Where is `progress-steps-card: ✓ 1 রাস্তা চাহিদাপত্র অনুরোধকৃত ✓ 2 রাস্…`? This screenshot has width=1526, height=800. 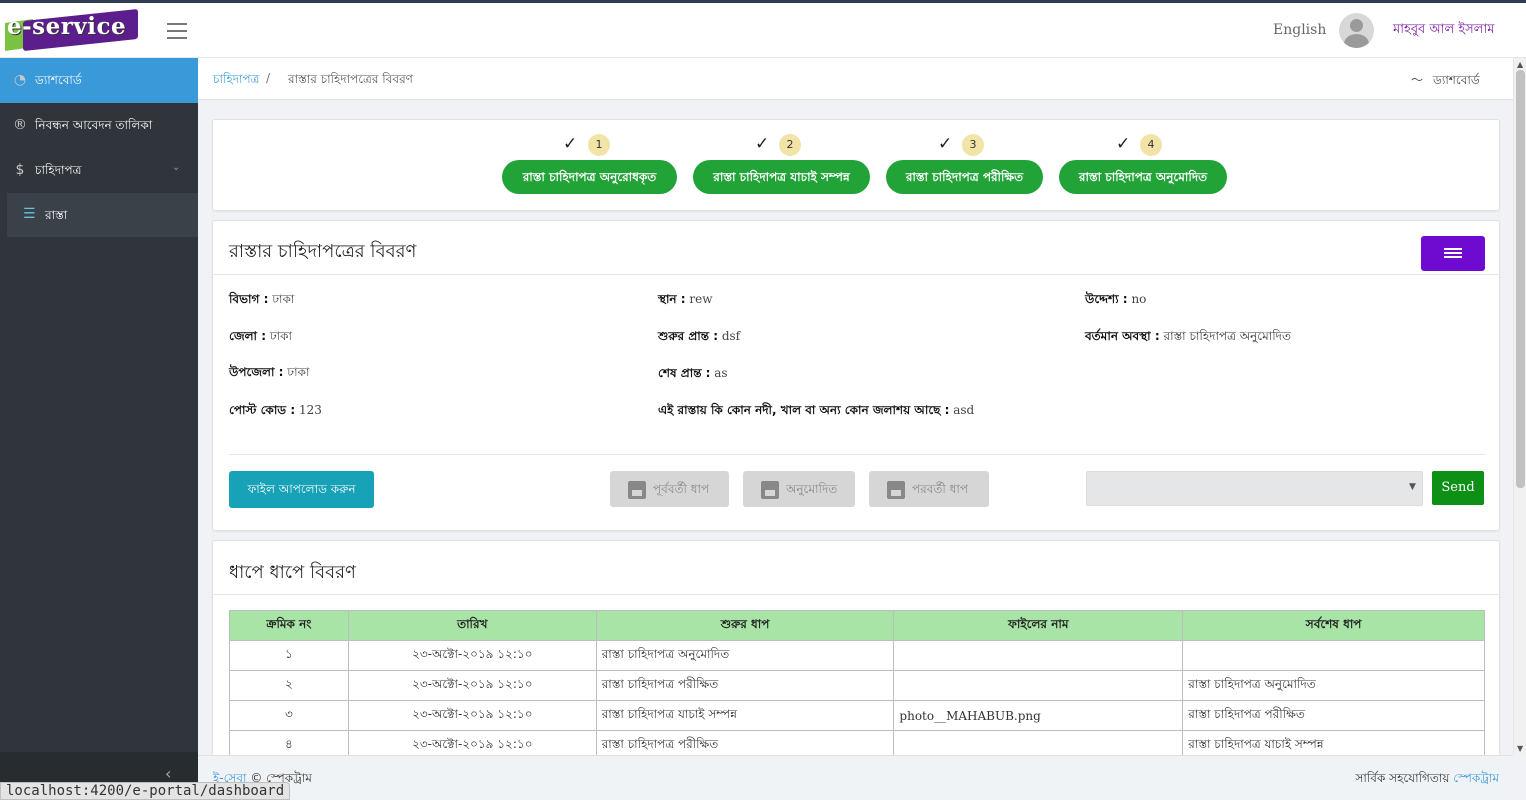
progress-steps-card: ✓ 1 রাস্তা চাহিদাপত্র অনুরোধকৃত ✓ 2 রাস্… is located at coordinates (856, 165).